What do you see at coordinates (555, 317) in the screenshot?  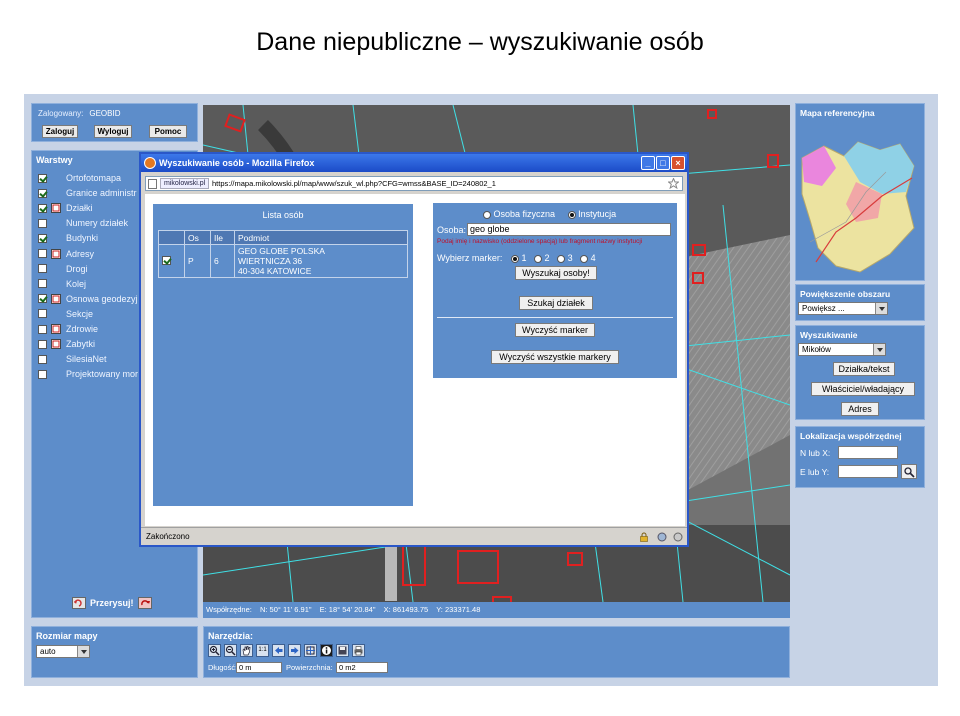 I see `divider` at bounding box center [555, 317].